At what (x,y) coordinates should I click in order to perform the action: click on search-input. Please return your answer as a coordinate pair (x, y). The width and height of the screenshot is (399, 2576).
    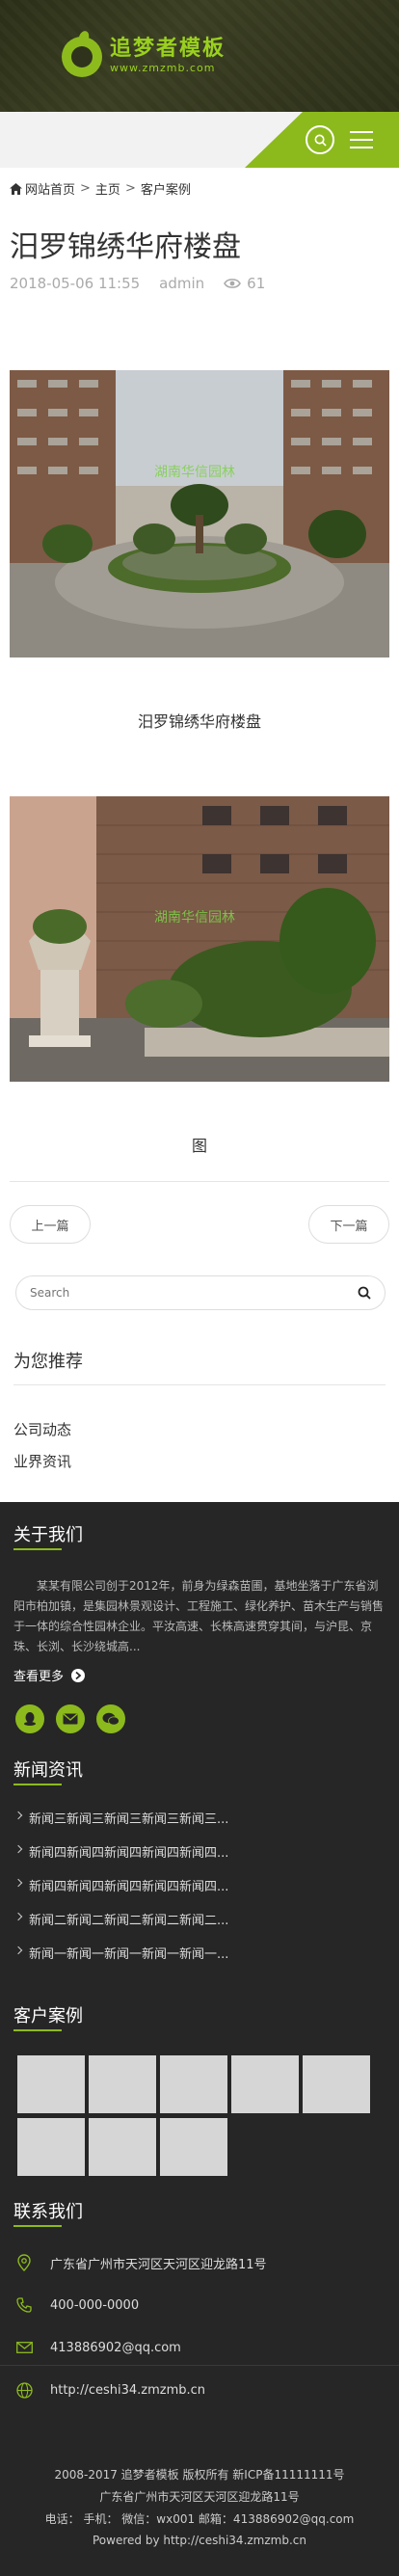
    Looking at the image, I should click on (194, 1293).